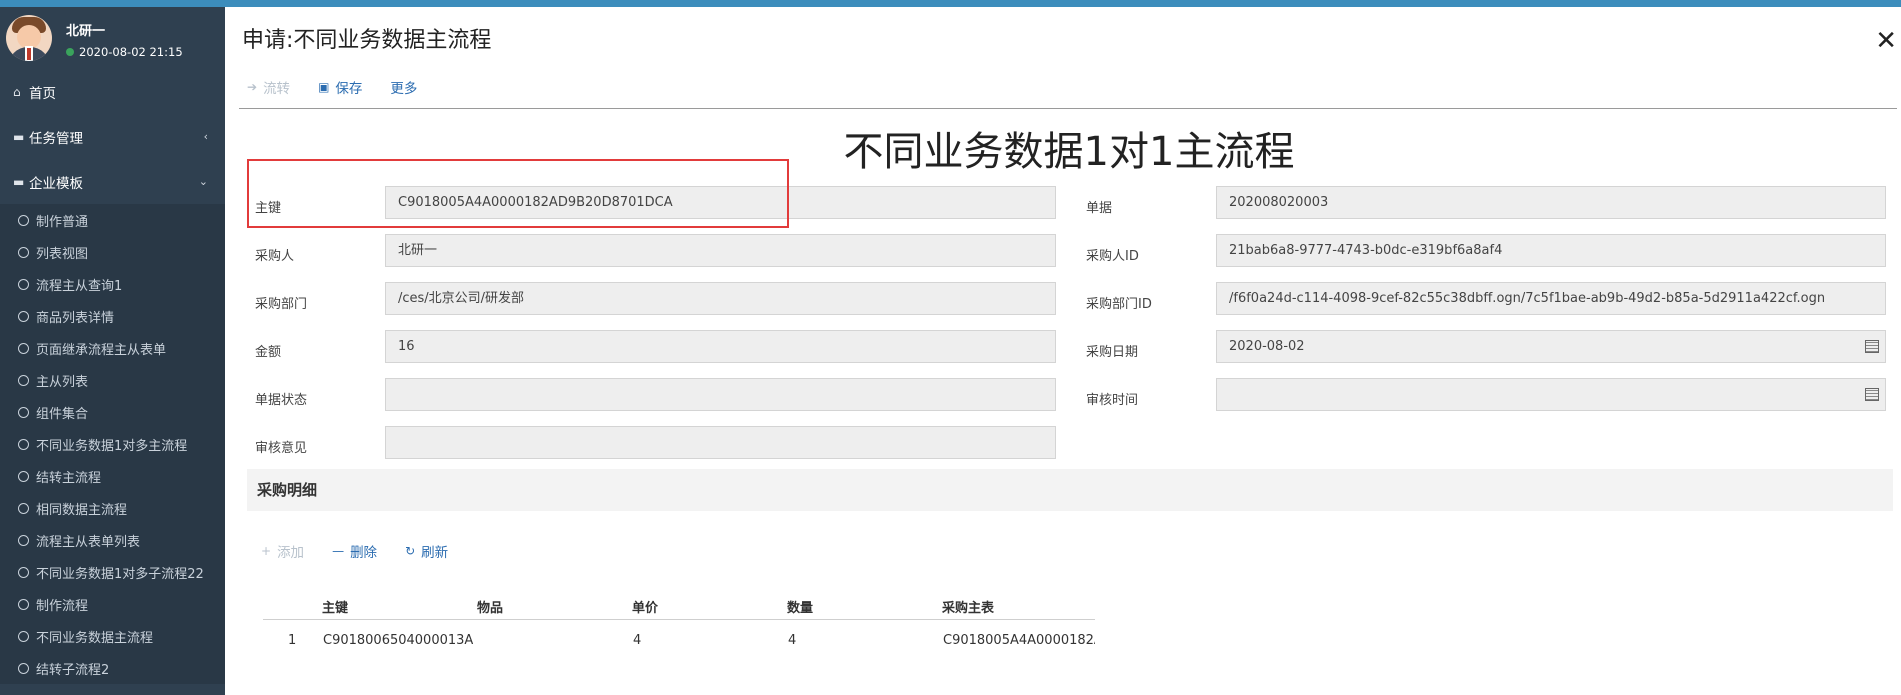  Describe the element at coordinates (281, 448) in the screenshot. I see `field-label-review-comment: 审核意见` at that location.